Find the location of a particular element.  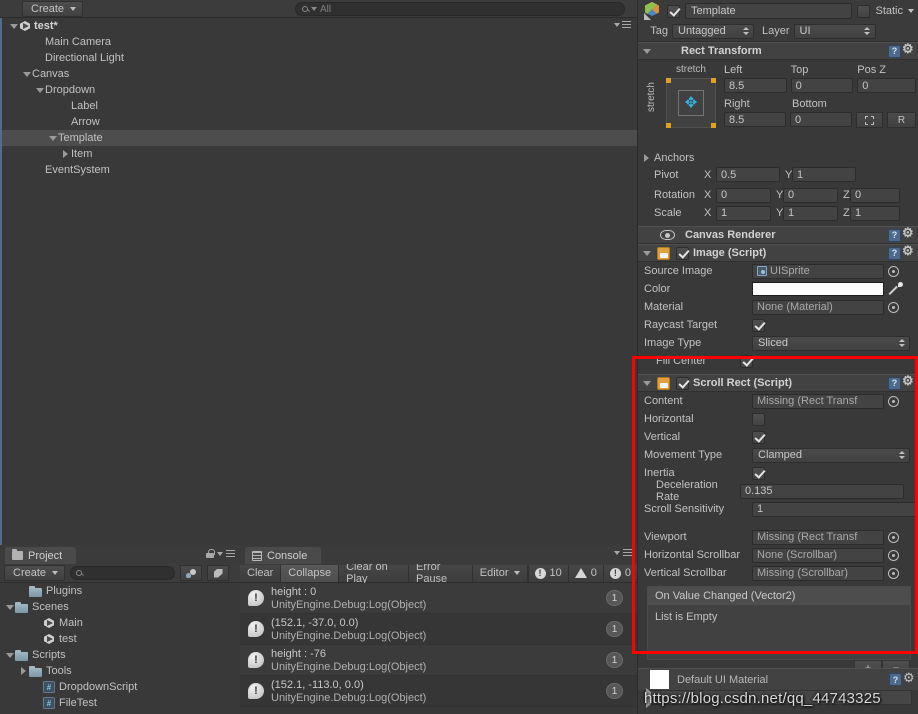

project-item-tools: Tools is located at coordinates (120, 671).